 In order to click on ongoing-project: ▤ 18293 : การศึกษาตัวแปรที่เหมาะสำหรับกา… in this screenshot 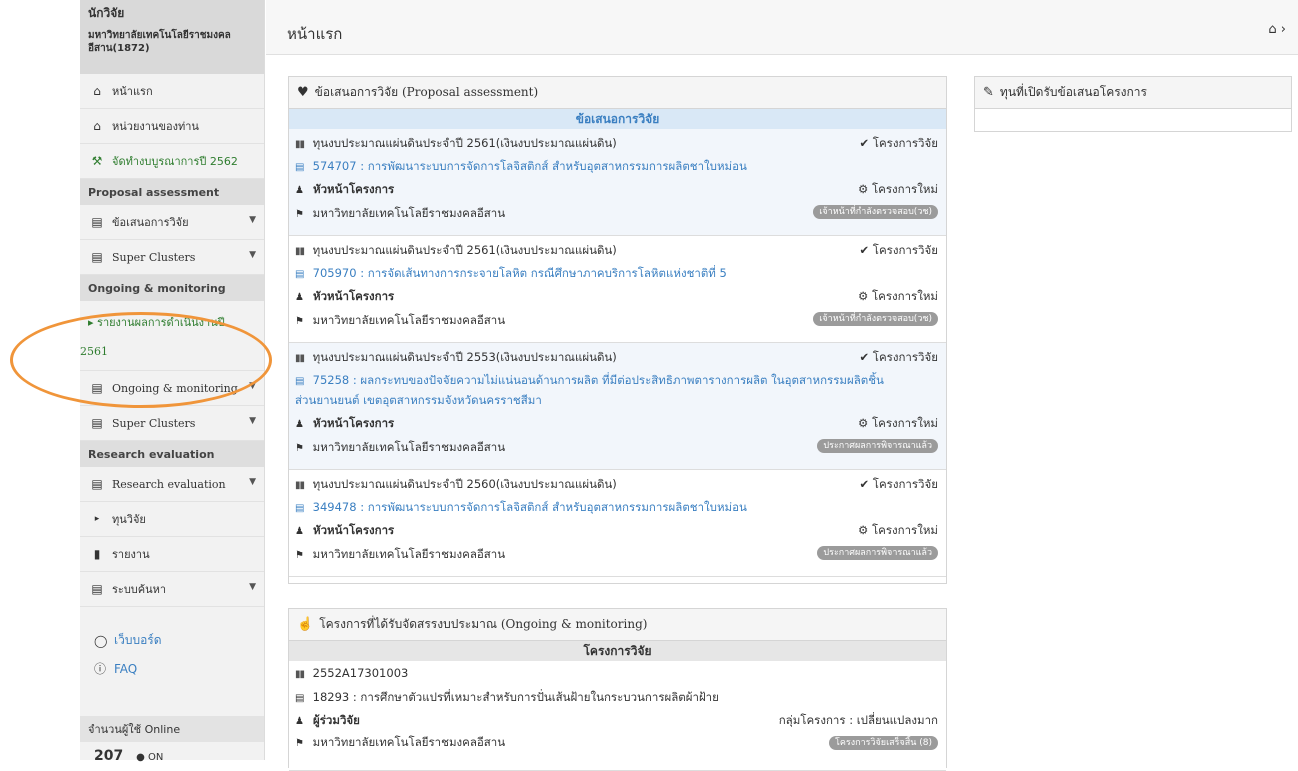, I will do `click(507, 698)`.